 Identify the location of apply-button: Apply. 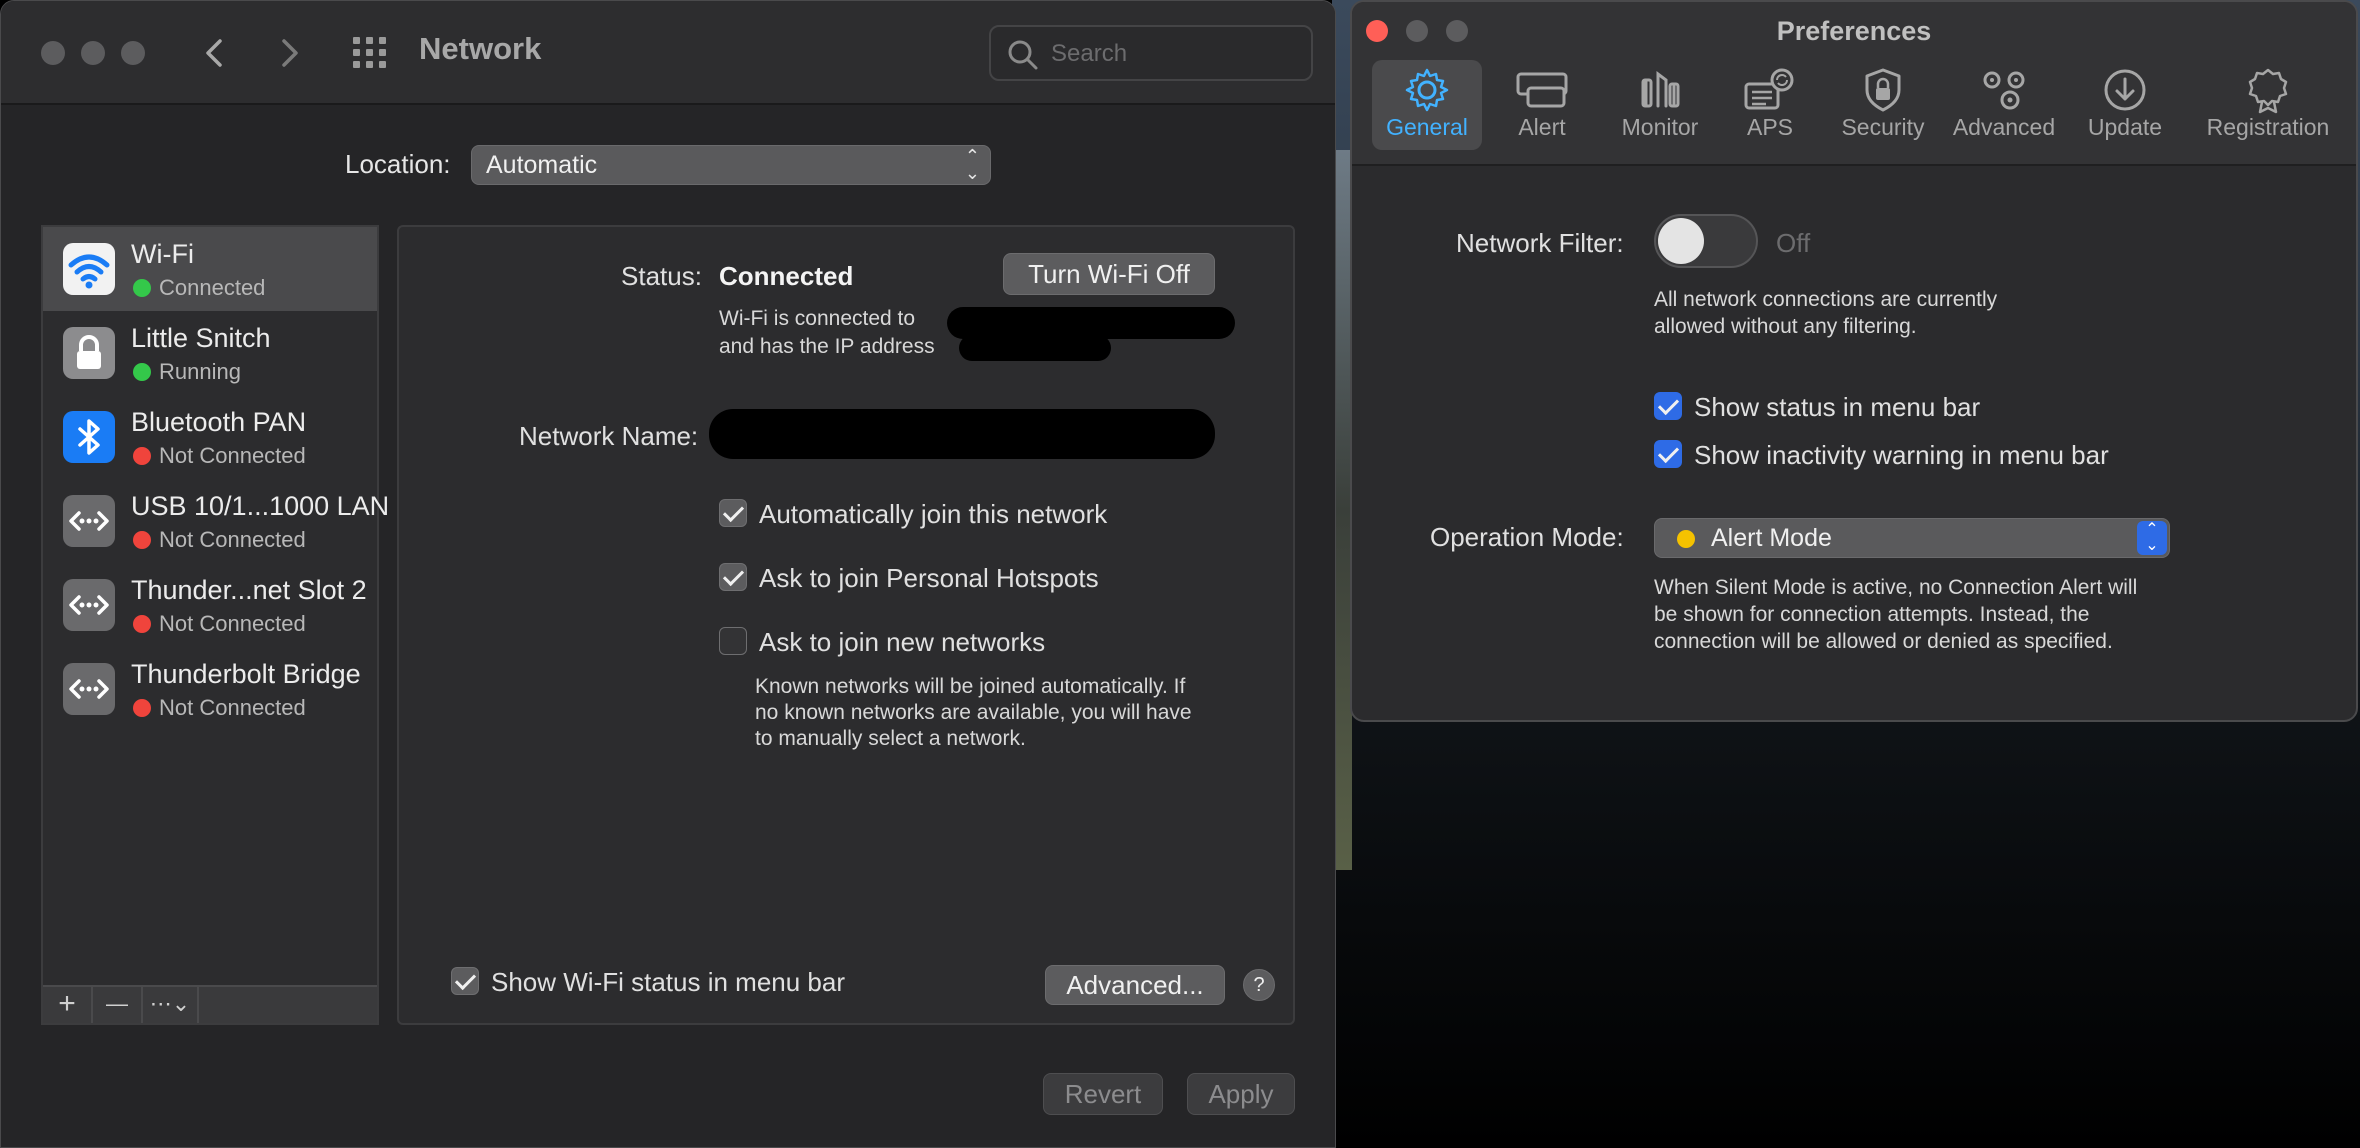
(1241, 1094).